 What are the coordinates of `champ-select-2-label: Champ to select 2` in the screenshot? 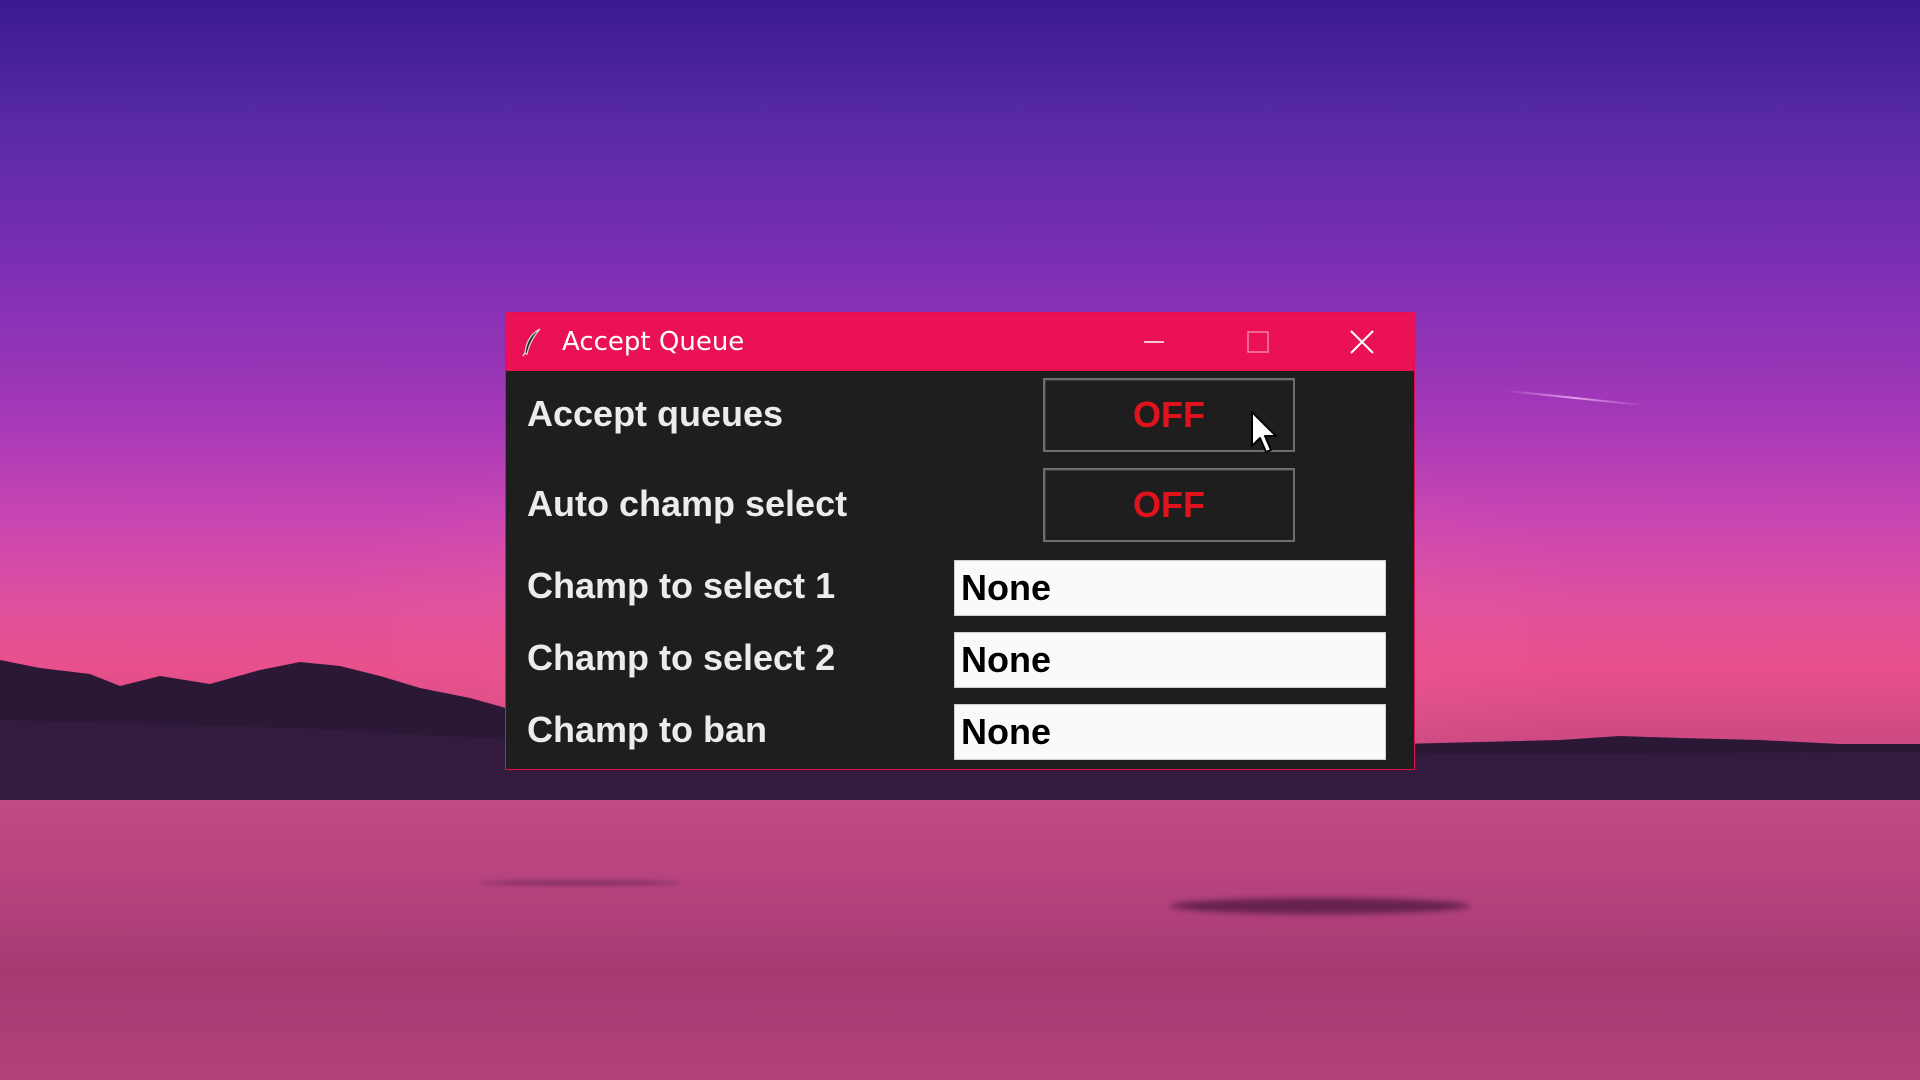 It's located at (681, 657).